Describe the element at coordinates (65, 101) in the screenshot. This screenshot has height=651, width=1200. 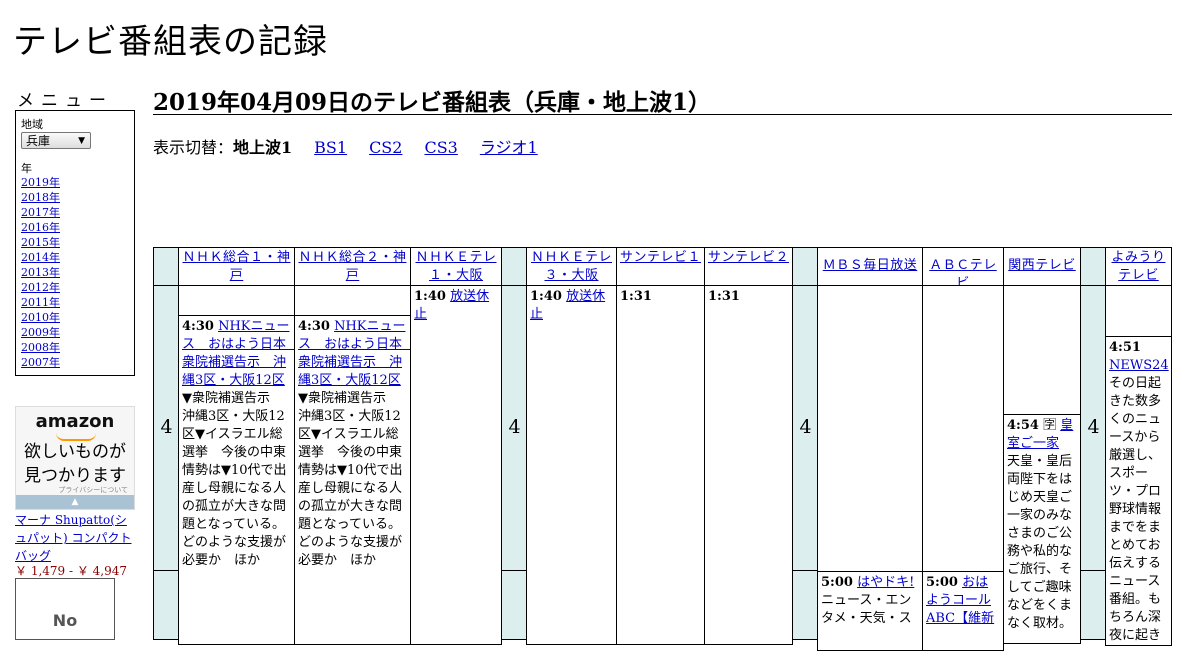
I see `menu-title: メニュー` at that location.